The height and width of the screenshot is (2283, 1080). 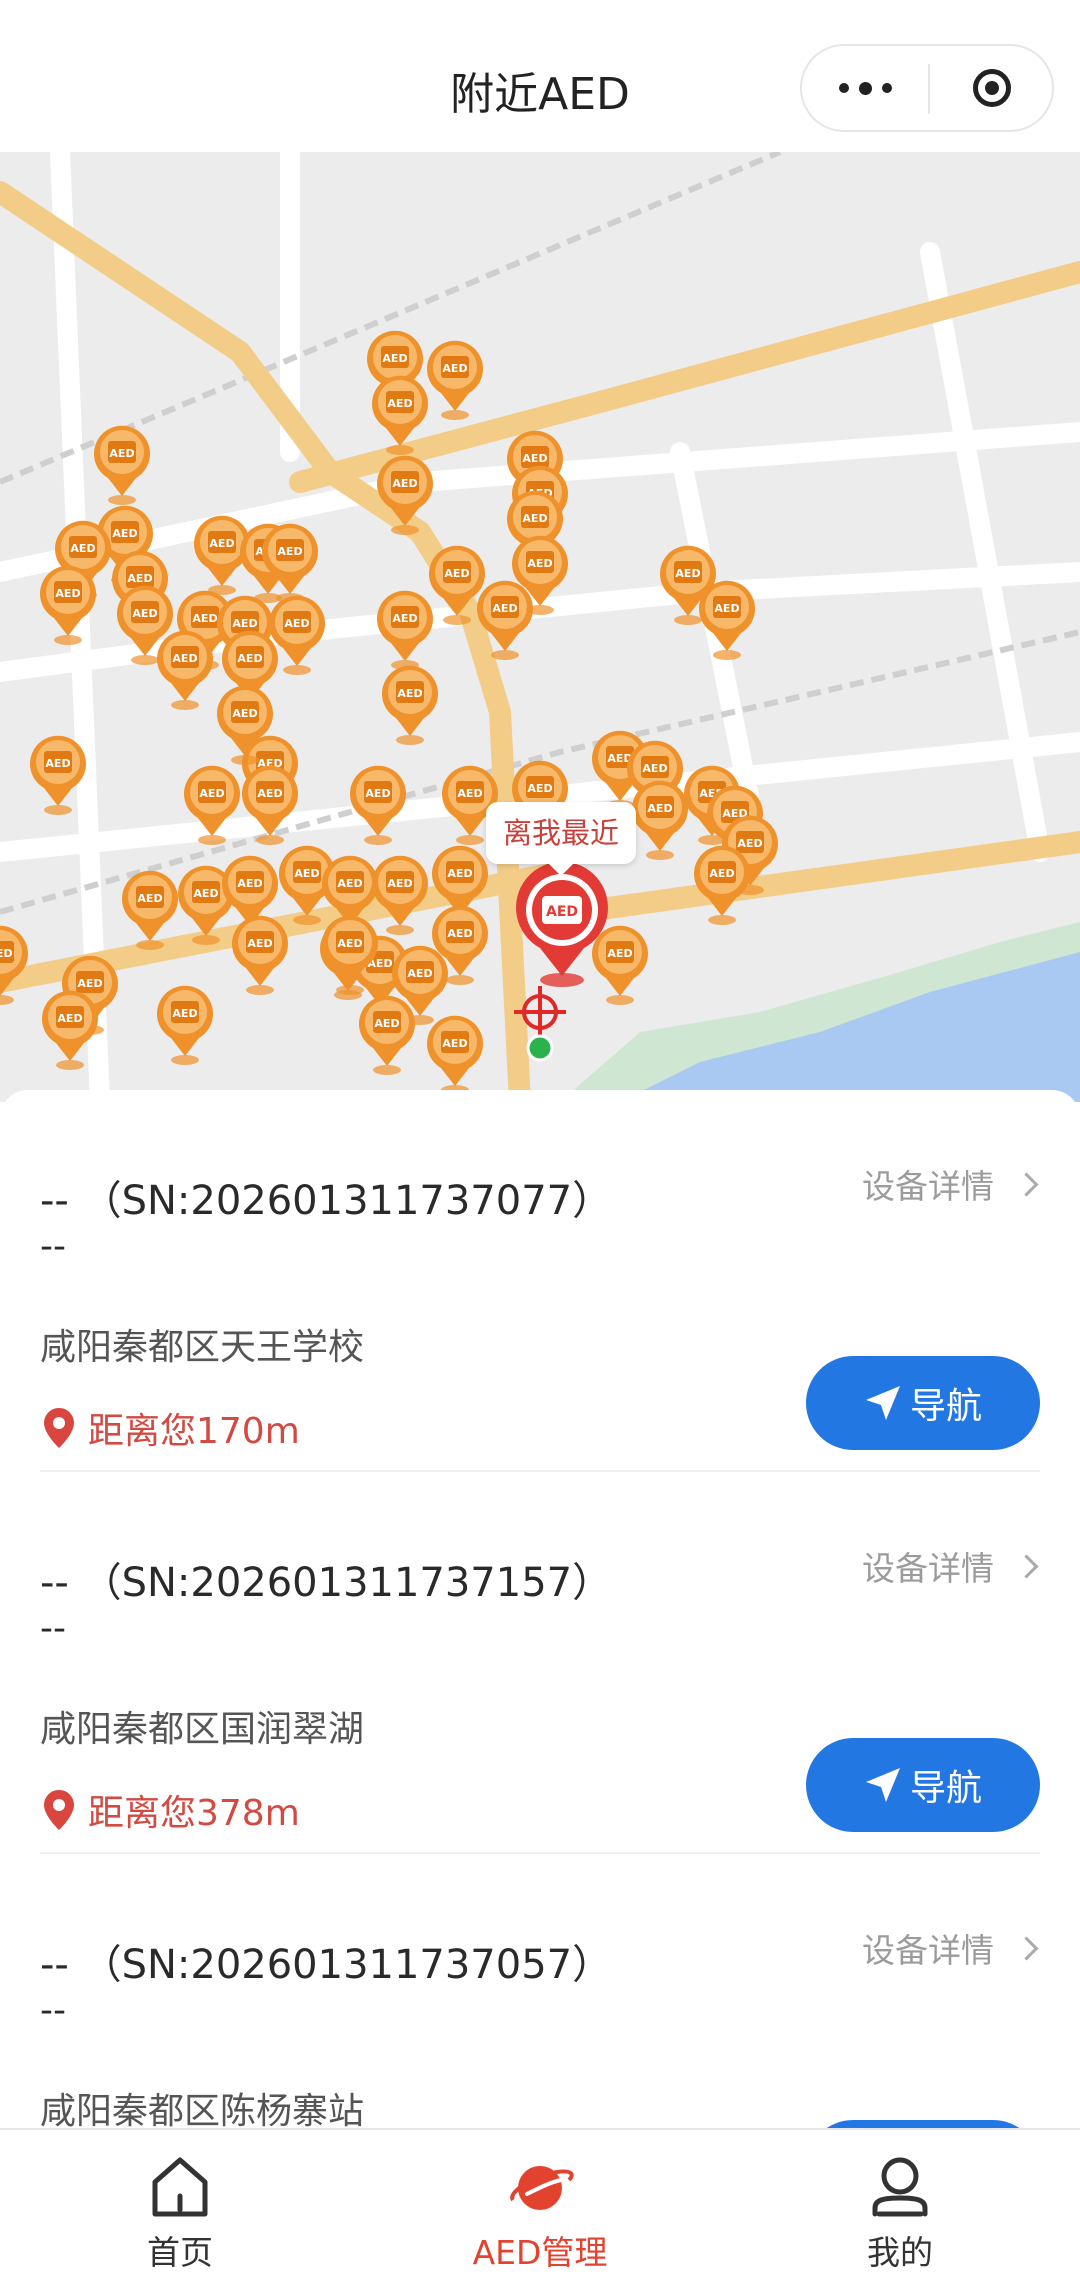 What do you see at coordinates (202, 2110) in the screenshot?
I see `station-address: 咸阳秦都区陈杨寨站` at bounding box center [202, 2110].